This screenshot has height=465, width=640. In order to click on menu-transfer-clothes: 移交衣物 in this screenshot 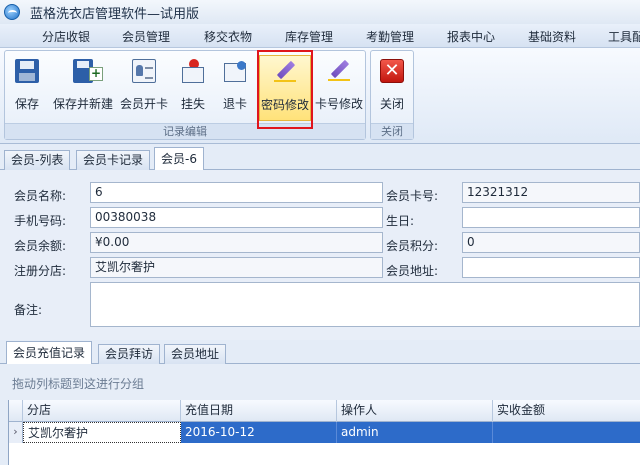, I will do `click(228, 36)`.